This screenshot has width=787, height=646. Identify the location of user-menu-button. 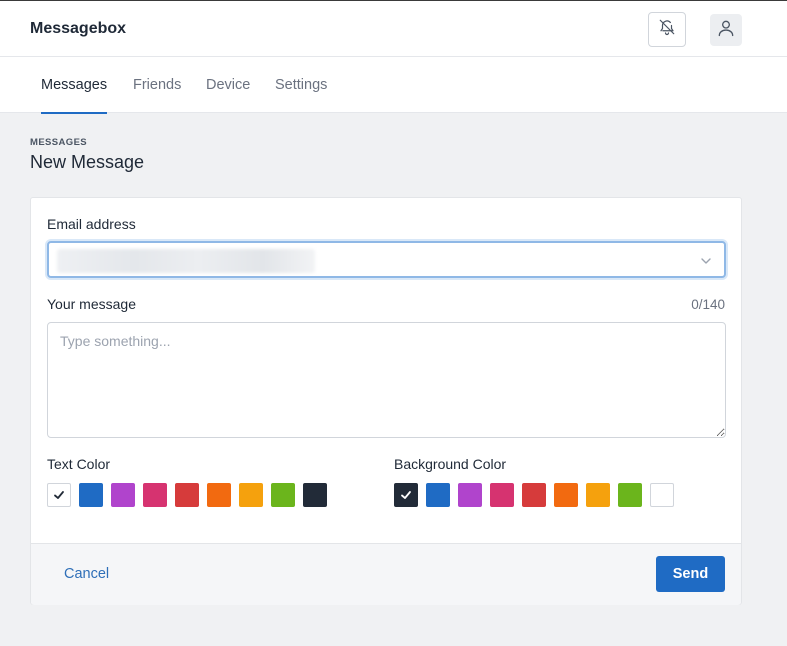
(726, 30).